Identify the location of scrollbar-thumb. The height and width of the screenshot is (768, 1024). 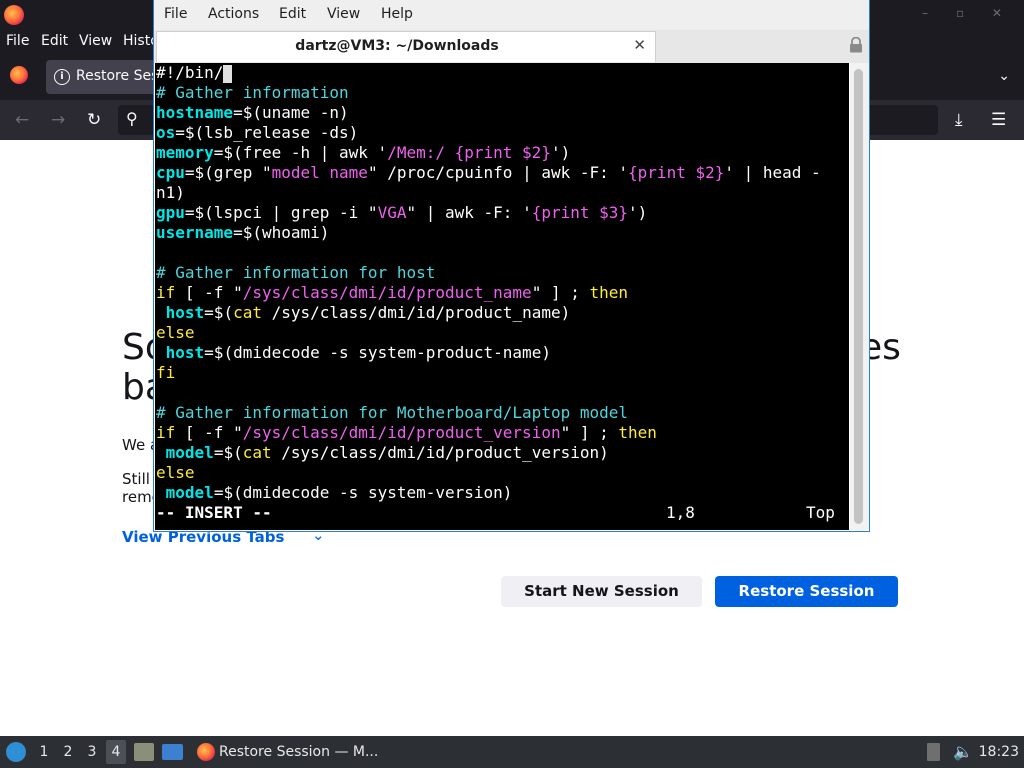
(858, 296).